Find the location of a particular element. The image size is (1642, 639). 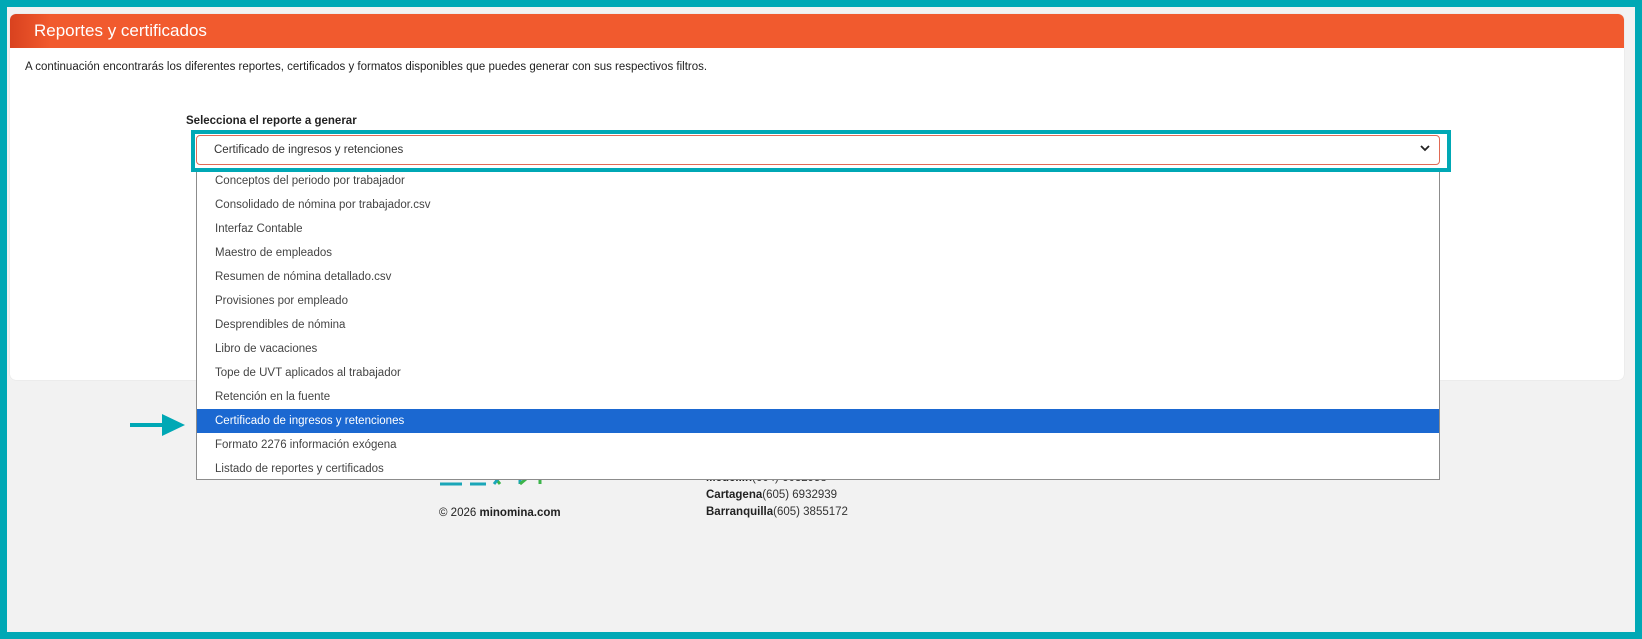

contact-phone: (605) 3855172 is located at coordinates (810, 512).